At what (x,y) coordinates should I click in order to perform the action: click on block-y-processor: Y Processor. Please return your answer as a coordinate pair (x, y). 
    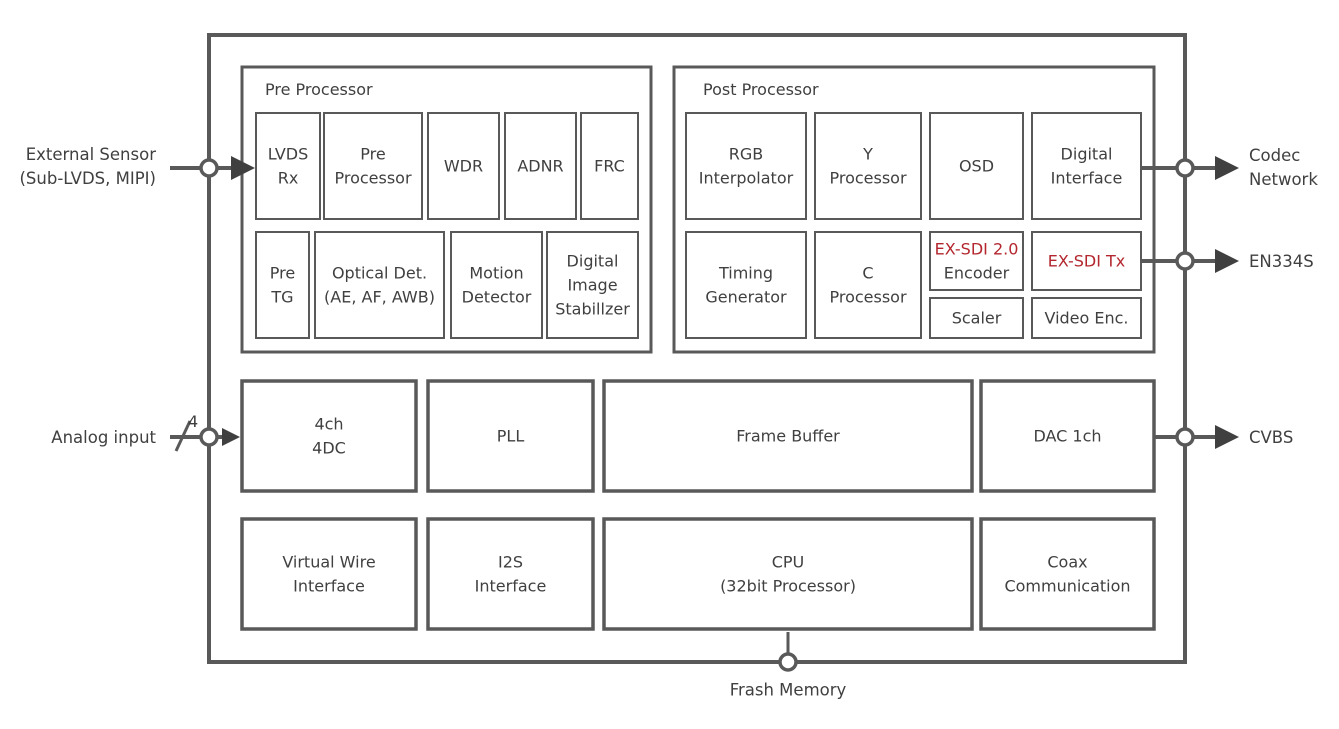
    Looking at the image, I should click on (868, 166).